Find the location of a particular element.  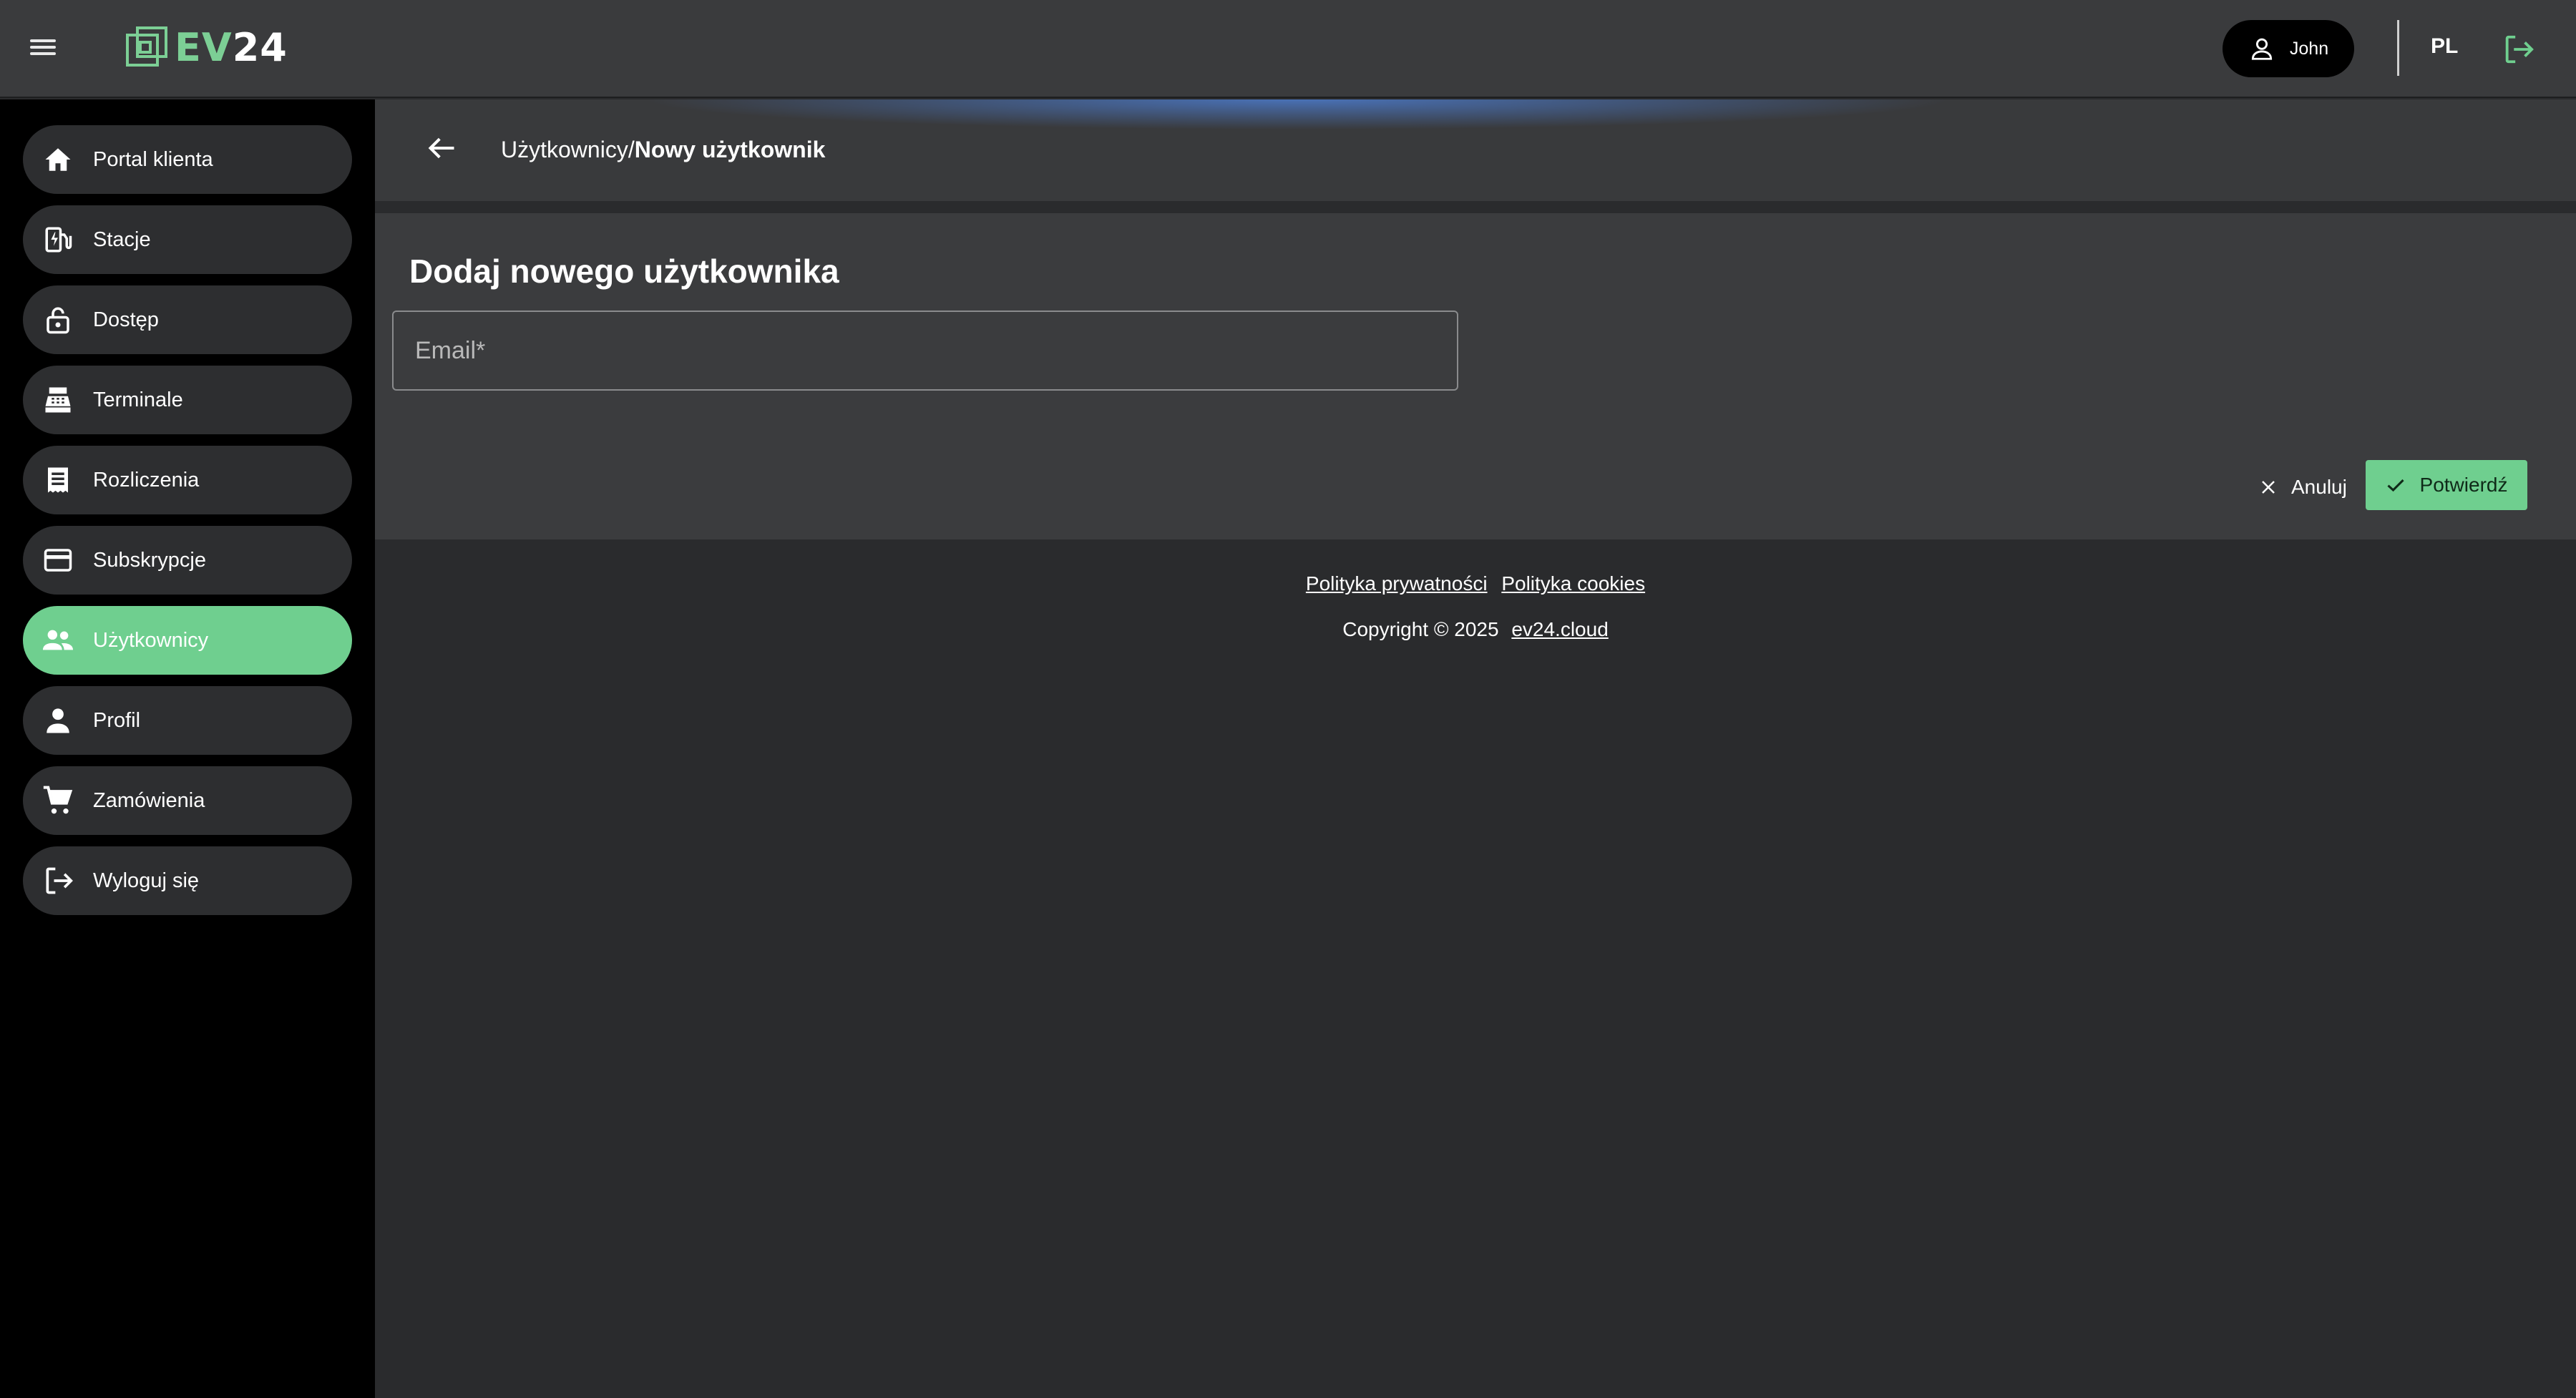

cancel-label: Anuluj is located at coordinates (2319, 487).